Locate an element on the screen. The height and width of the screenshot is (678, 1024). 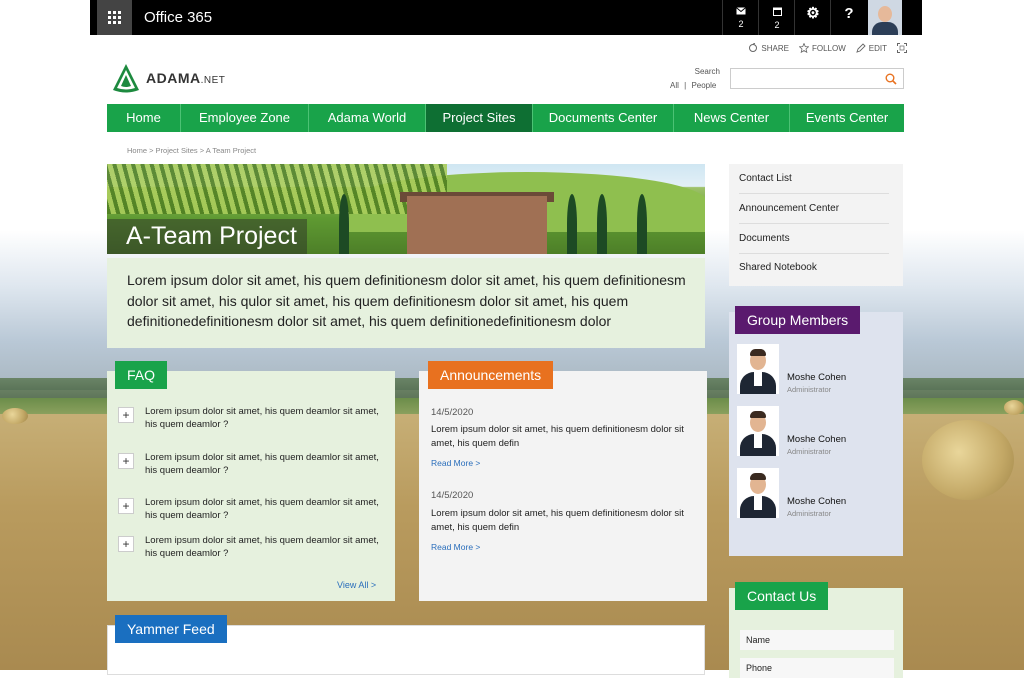
project-banner: A-Team Project is located at coordinates (406, 209).